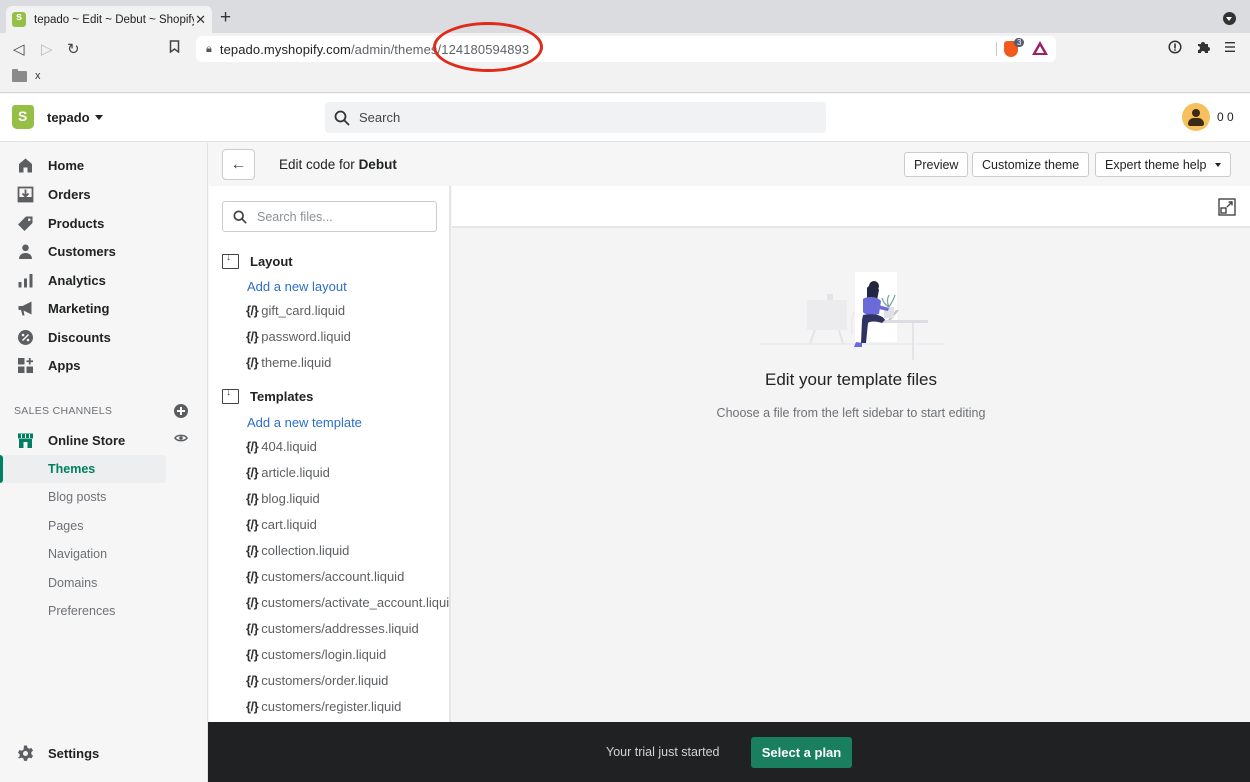  What do you see at coordinates (181, 411) in the screenshot?
I see `add-sales-channel-icon` at bounding box center [181, 411].